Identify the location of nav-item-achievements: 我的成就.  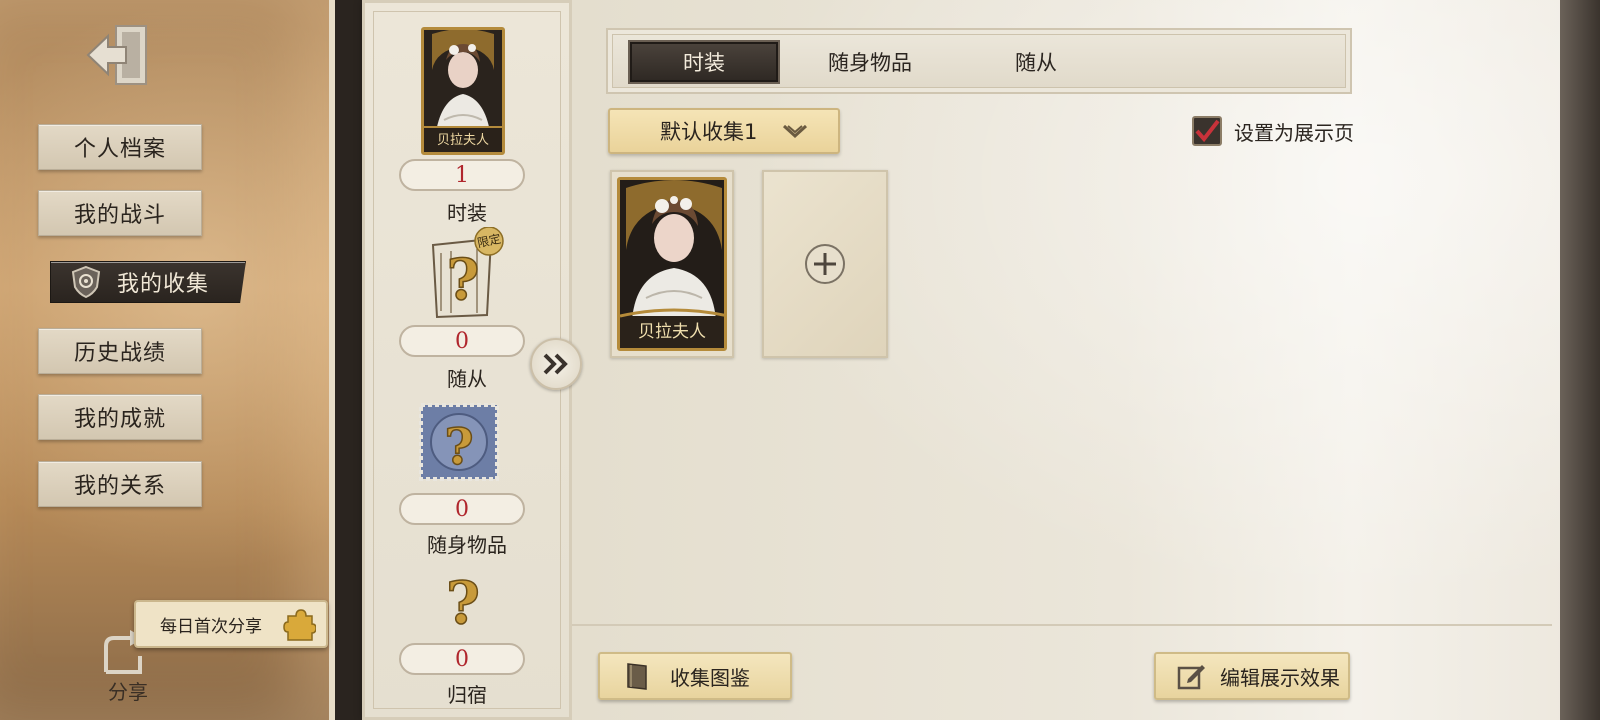
(120, 417).